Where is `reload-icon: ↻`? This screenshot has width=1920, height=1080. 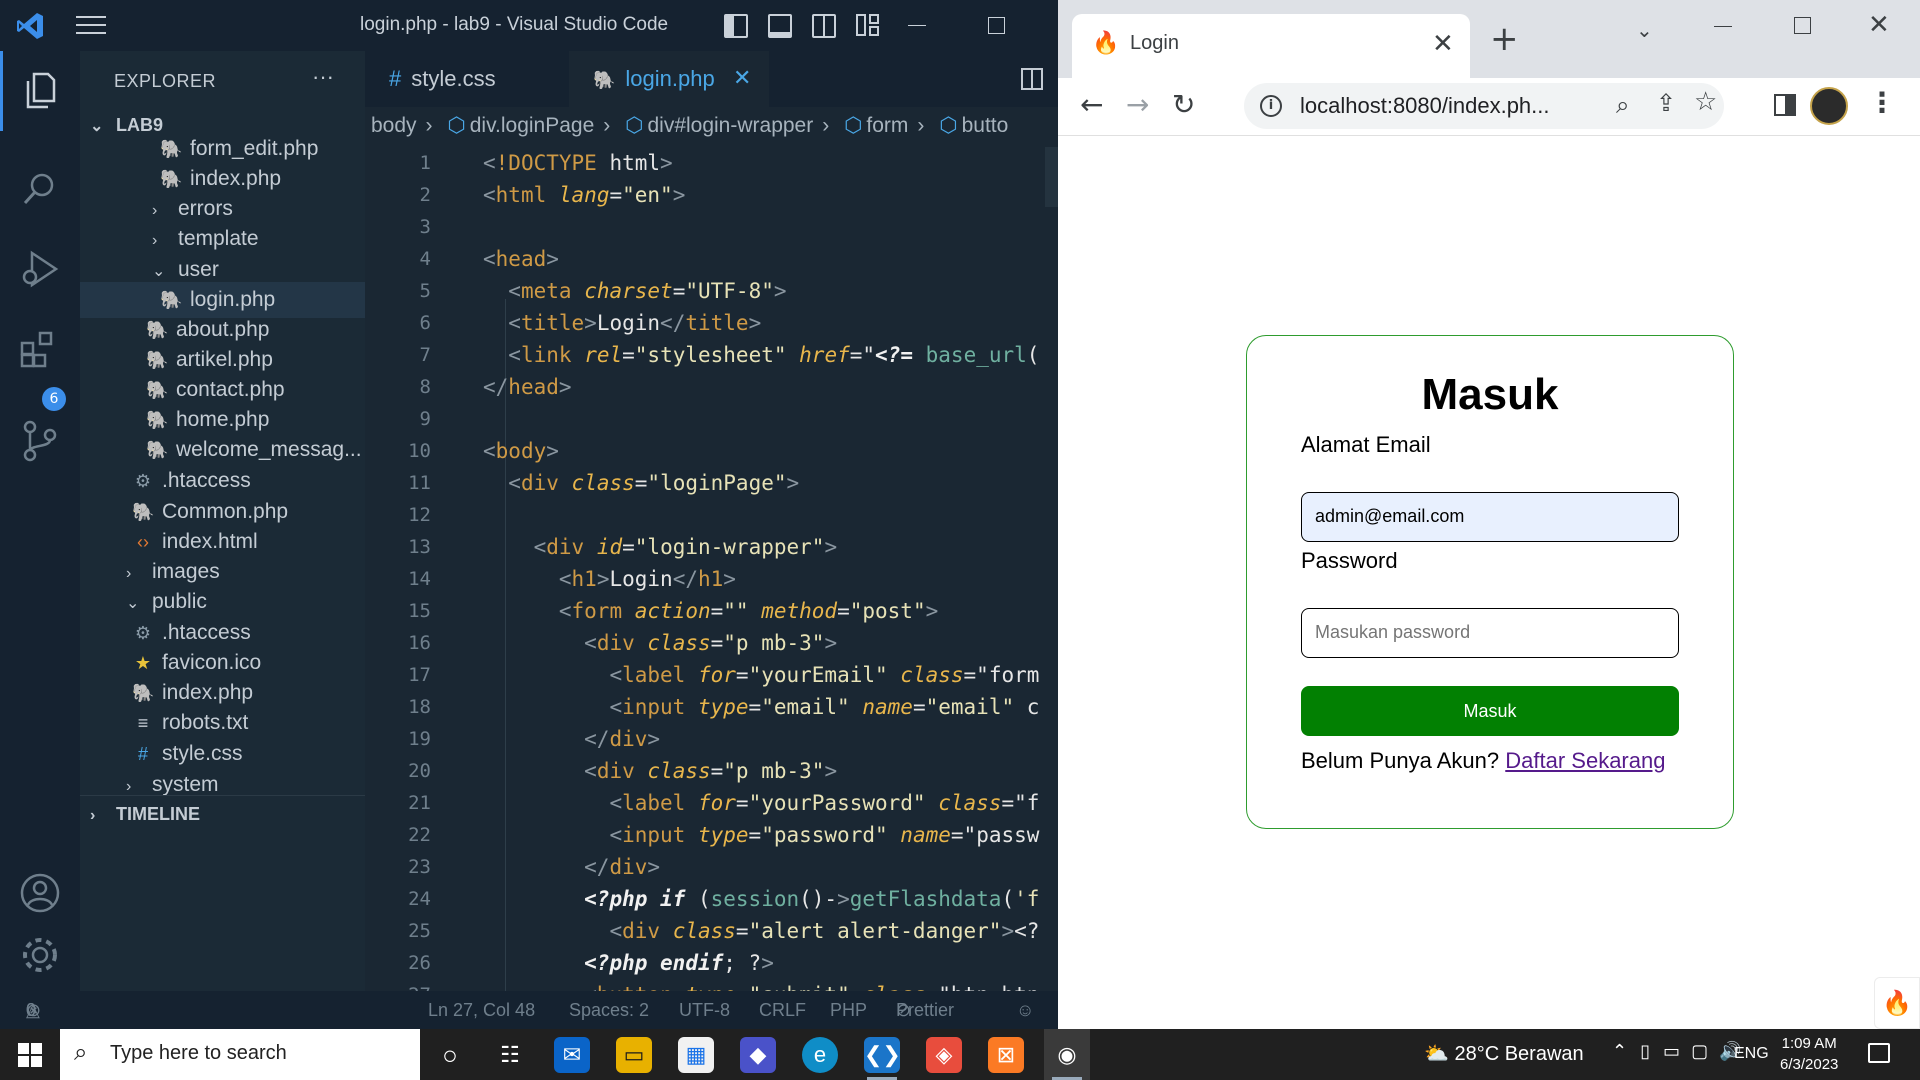
reload-icon: ↻ is located at coordinates (1183, 104).